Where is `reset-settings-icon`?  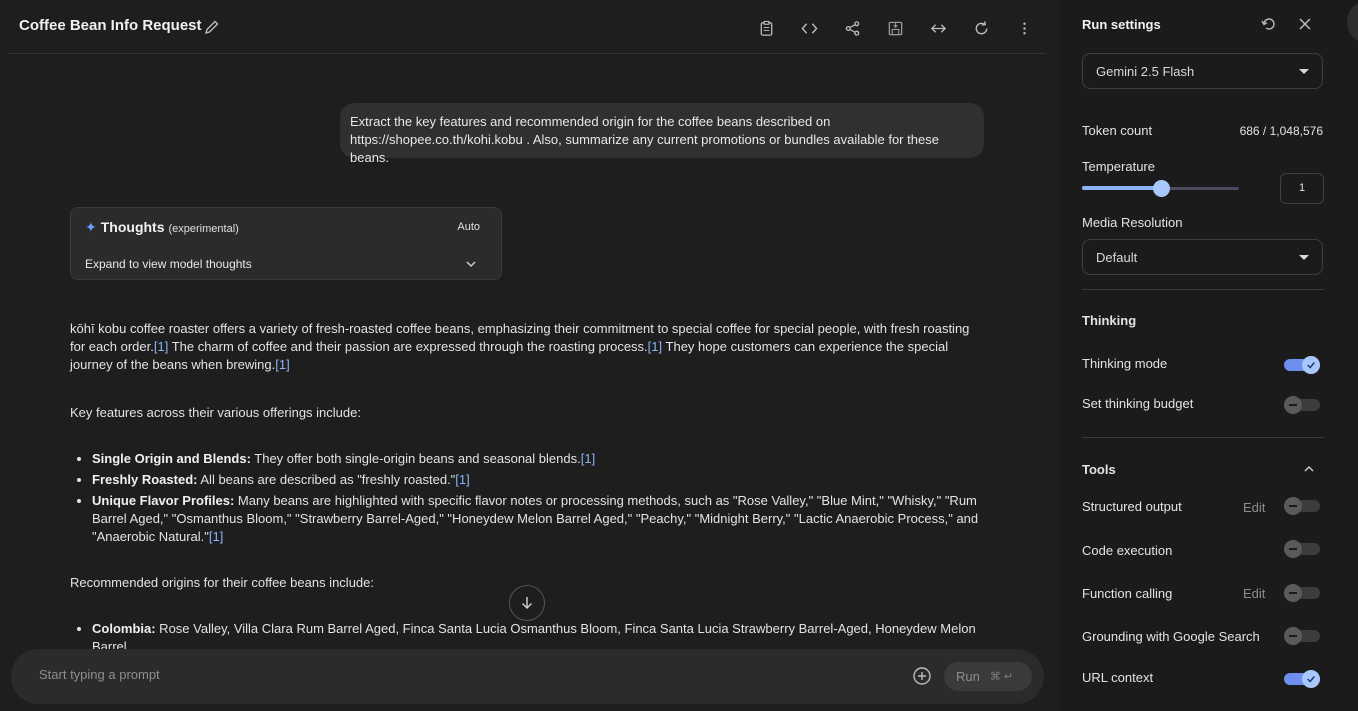 reset-settings-icon is located at coordinates (1269, 24).